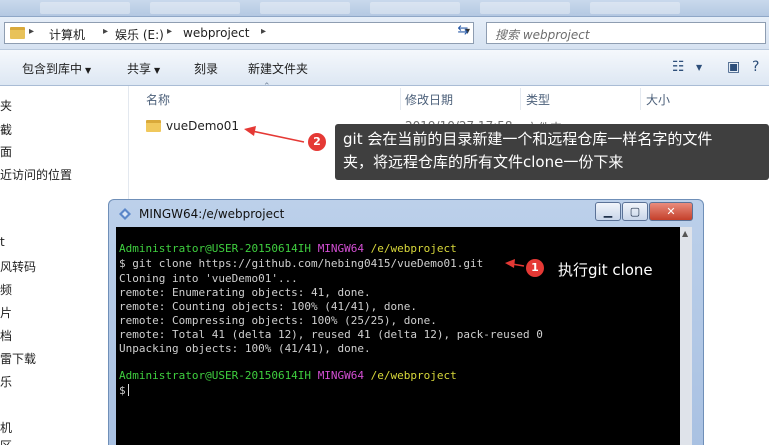 Image resolution: width=769 pixels, height=445 pixels. I want to click on taskbar-strip, so click(384, 8).